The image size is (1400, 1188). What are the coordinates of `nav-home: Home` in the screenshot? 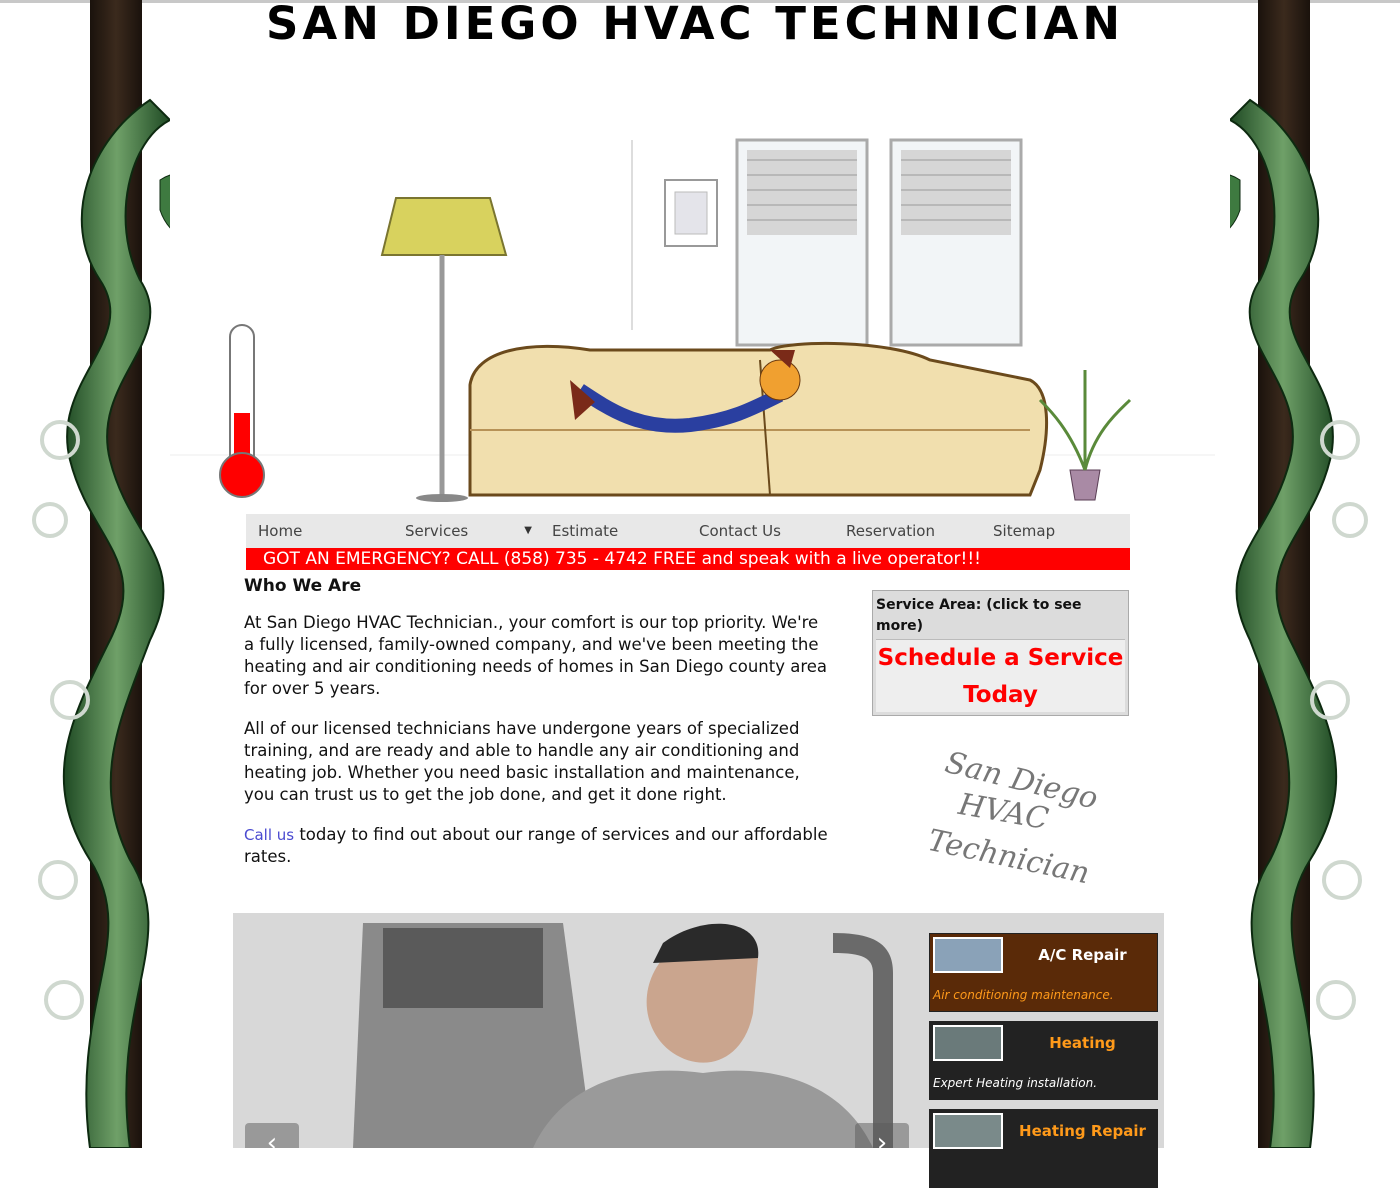 It's located at (319, 531).